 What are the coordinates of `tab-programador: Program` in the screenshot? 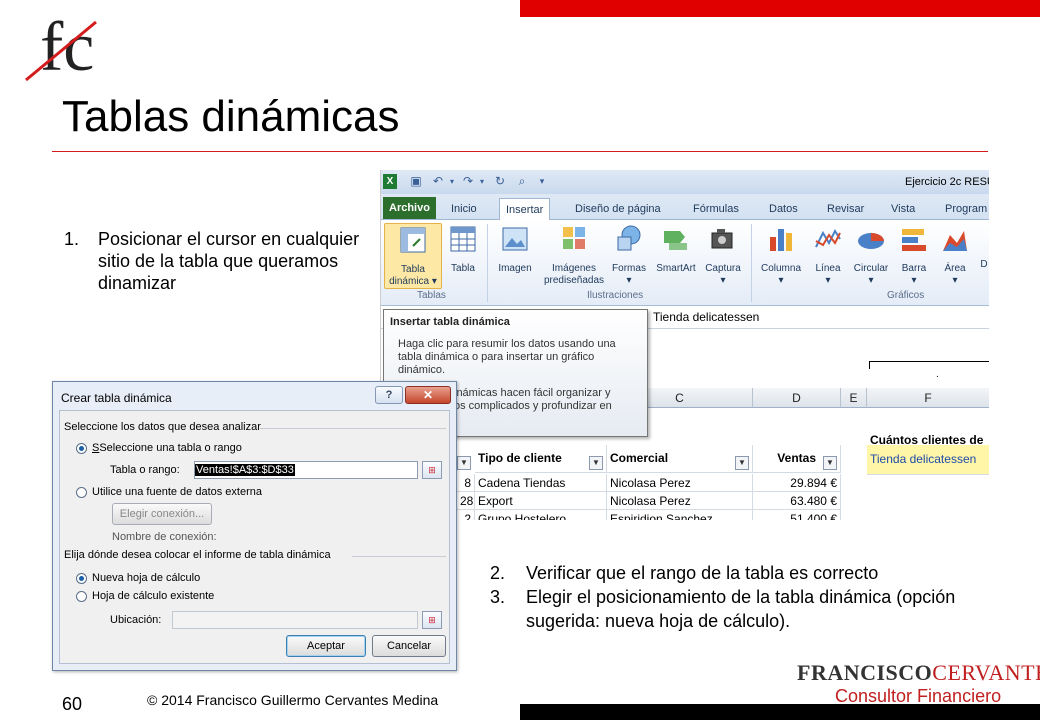 It's located at (964, 209).